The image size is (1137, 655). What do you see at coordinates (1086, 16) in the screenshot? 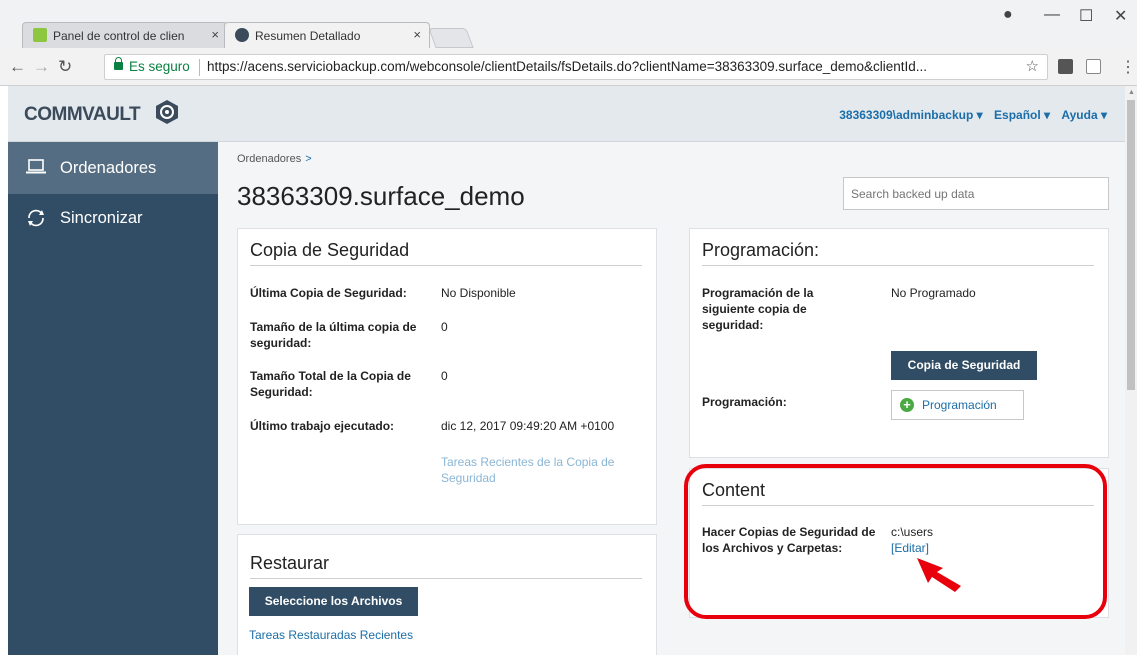
I see `maximize-button: ☐` at bounding box center [1086, 16].